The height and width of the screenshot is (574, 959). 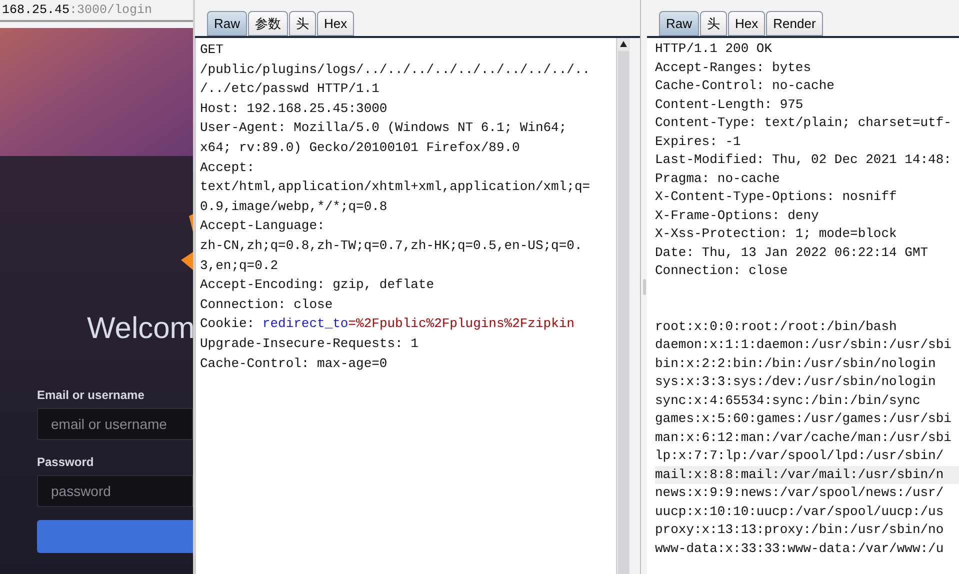 What do you see at coordinates (294, 363) in the screenshot?
I see `request-line: Cache-Control: max-age=0` at bounding box center [294, 363].